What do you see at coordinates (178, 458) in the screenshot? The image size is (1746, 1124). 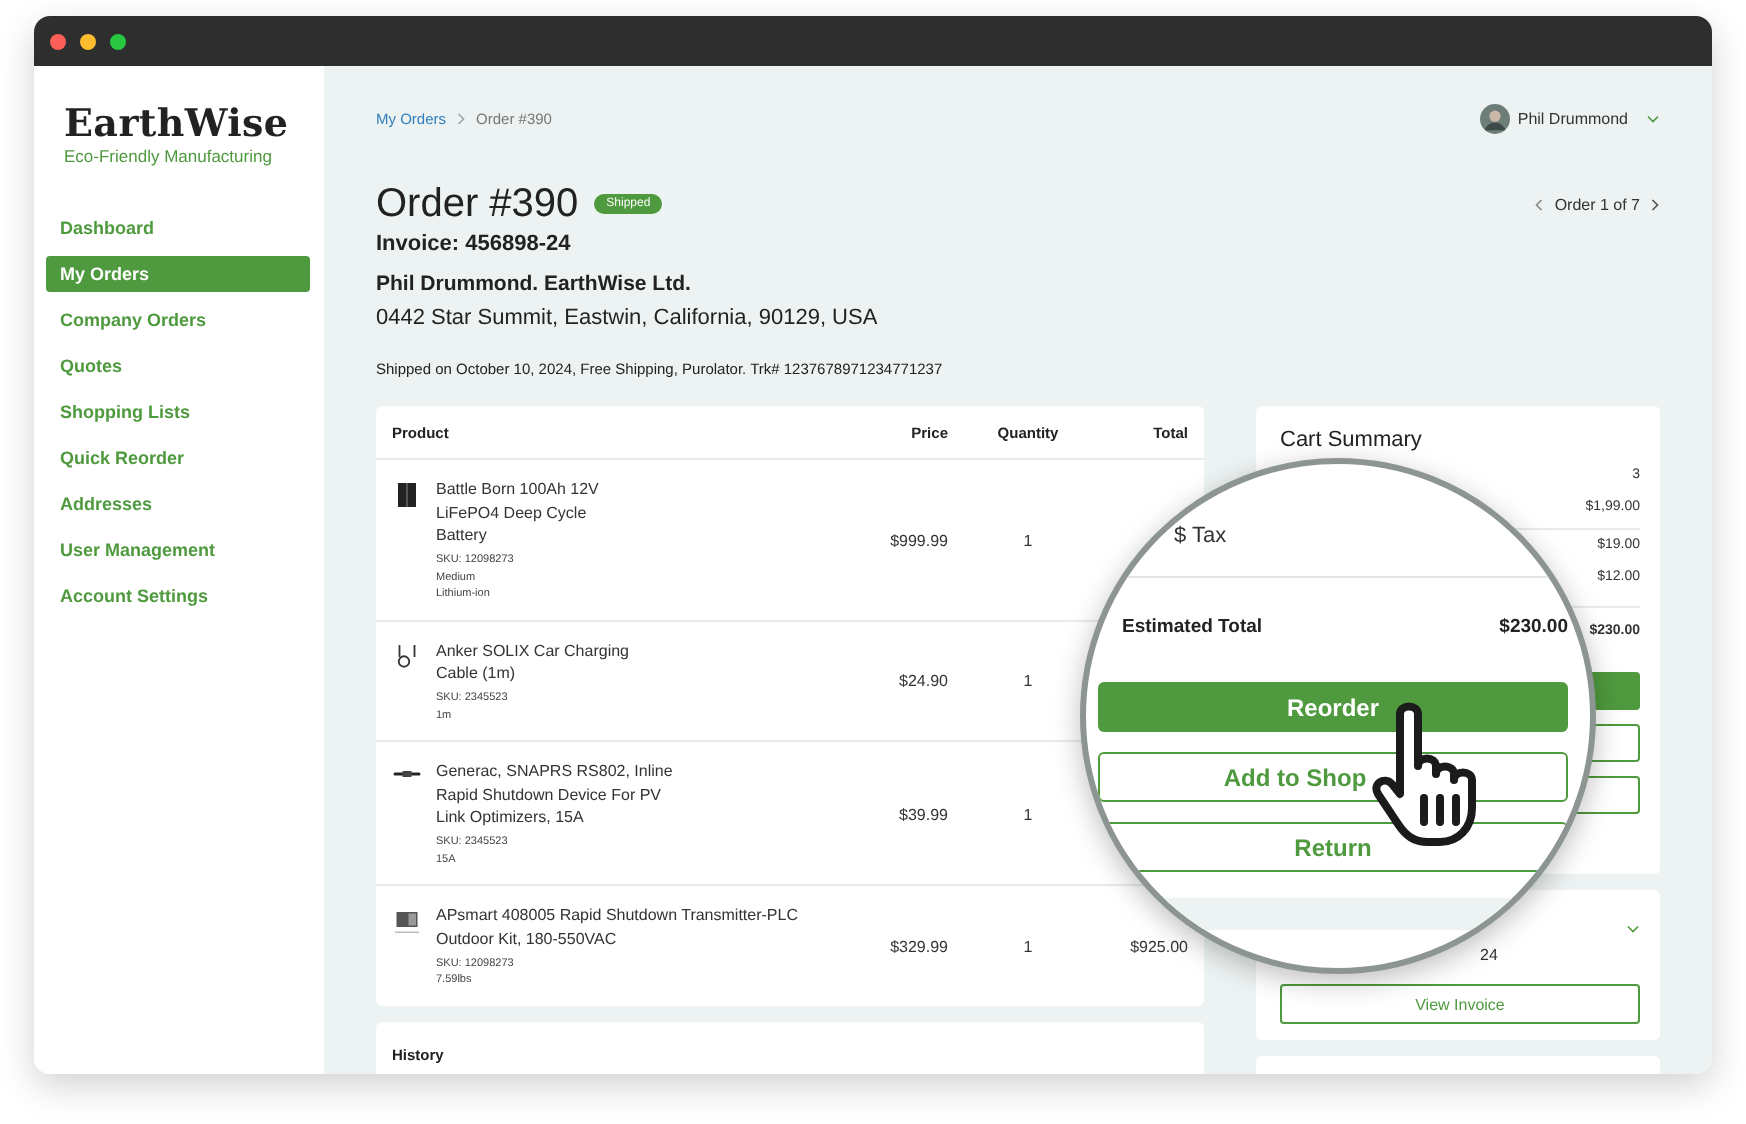 I see `sidebar-item: Quick Reorder` at bounding box center [178, 458].